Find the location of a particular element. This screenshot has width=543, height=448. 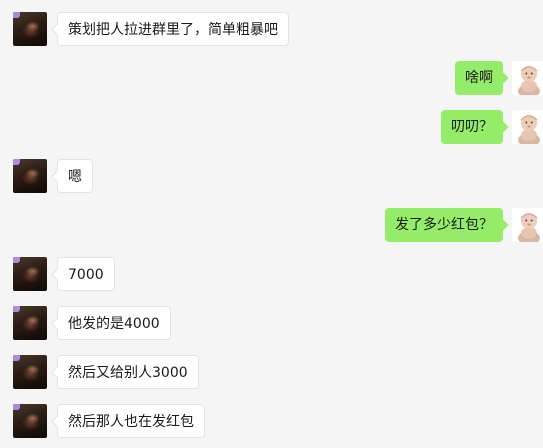

outgoing-message-bubble: 叨叨？ is located at coordinates (472, 127).